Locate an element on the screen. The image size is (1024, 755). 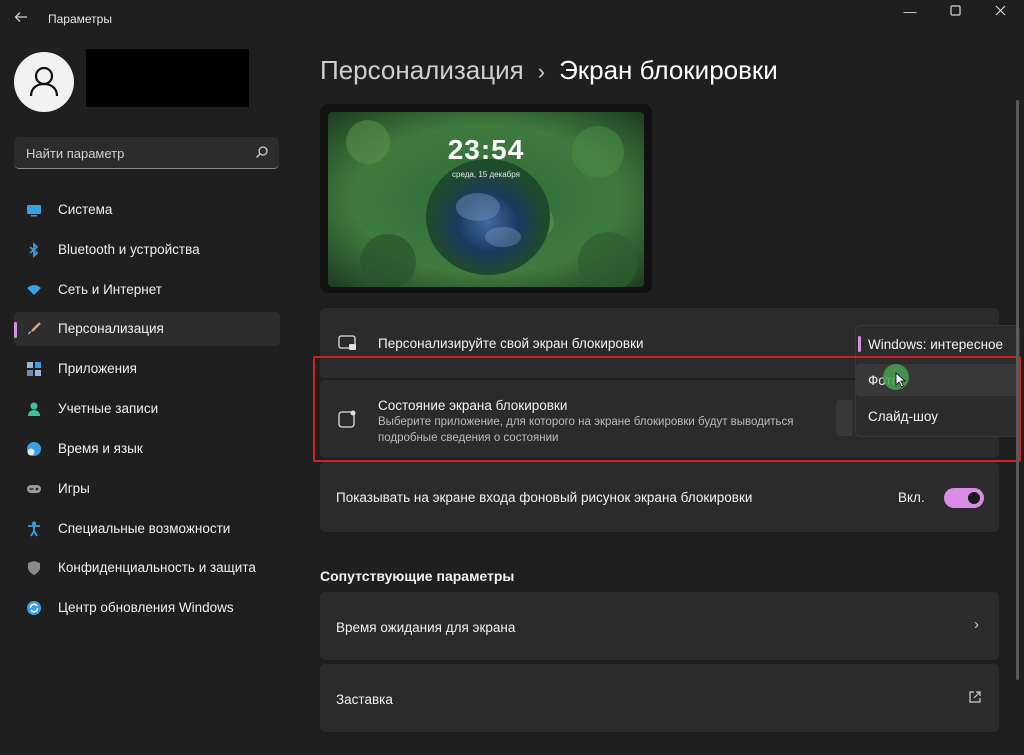
sidebar-item-label: Приложения is located at coordinates (97, 368).